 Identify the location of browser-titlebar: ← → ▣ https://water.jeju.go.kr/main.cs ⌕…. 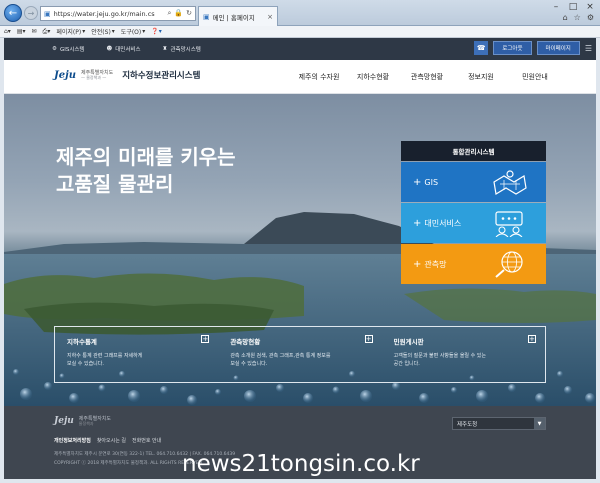
(300, 13).